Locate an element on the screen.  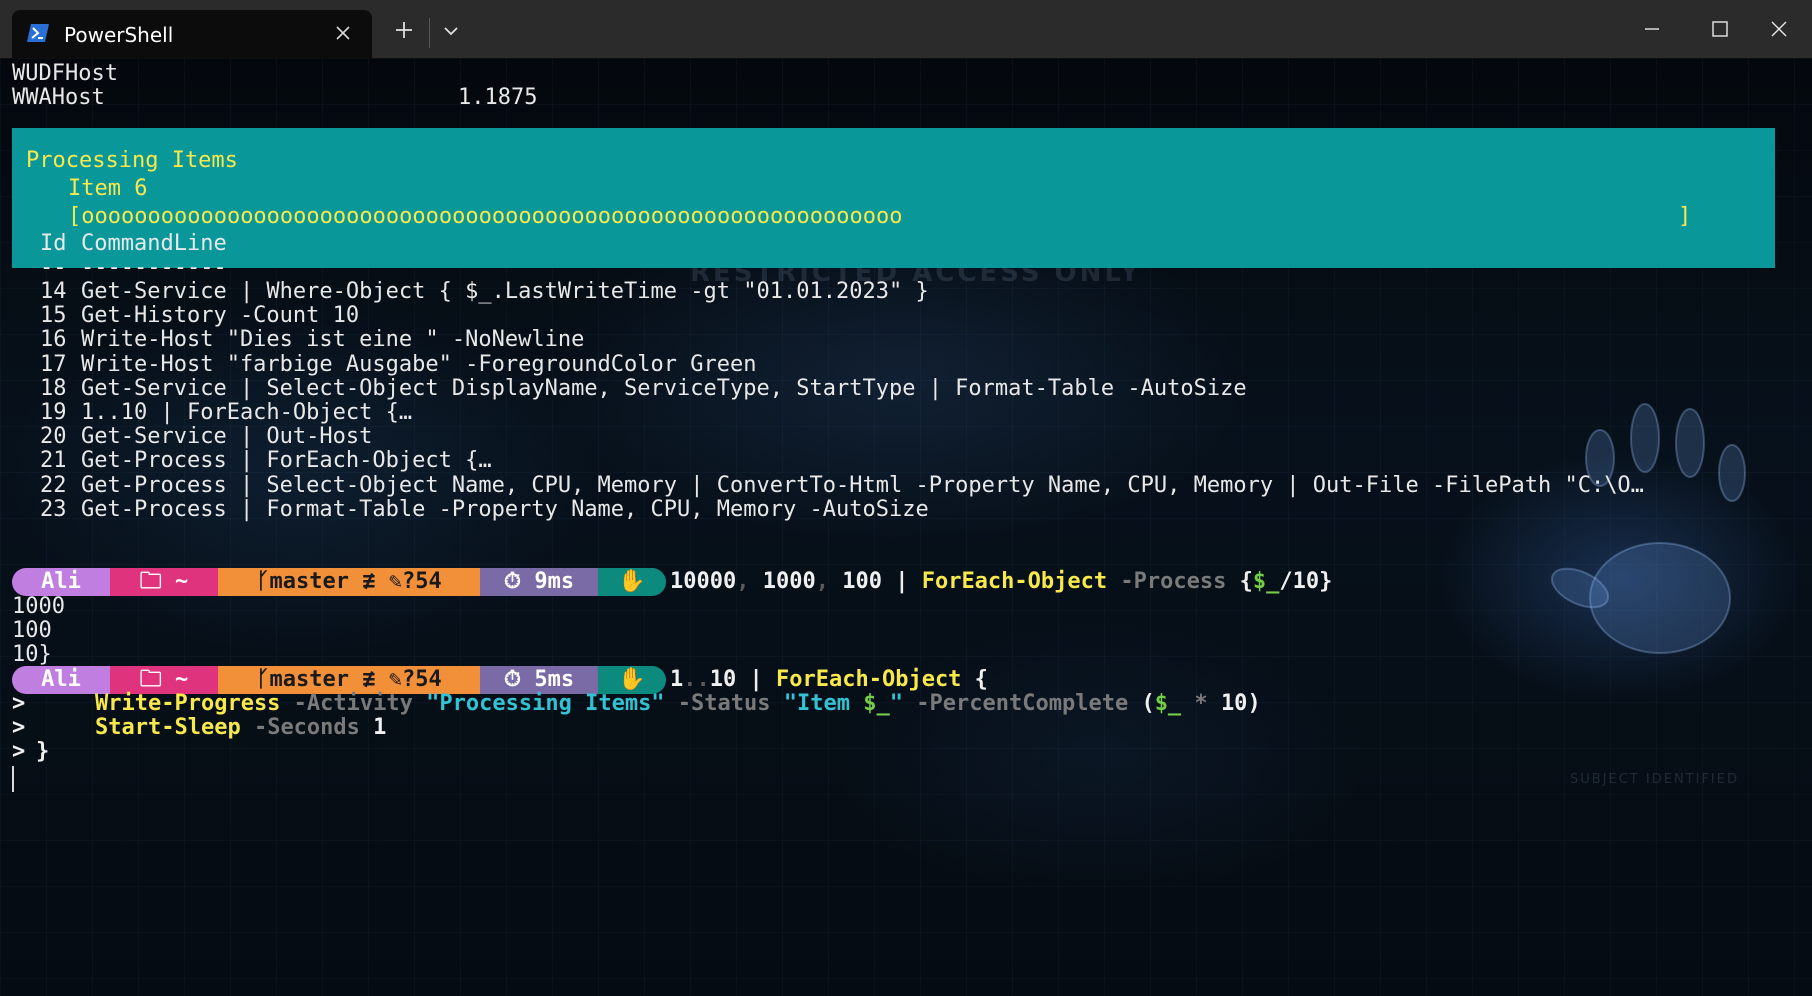
tab-divider is located at coordinates (429, 33).